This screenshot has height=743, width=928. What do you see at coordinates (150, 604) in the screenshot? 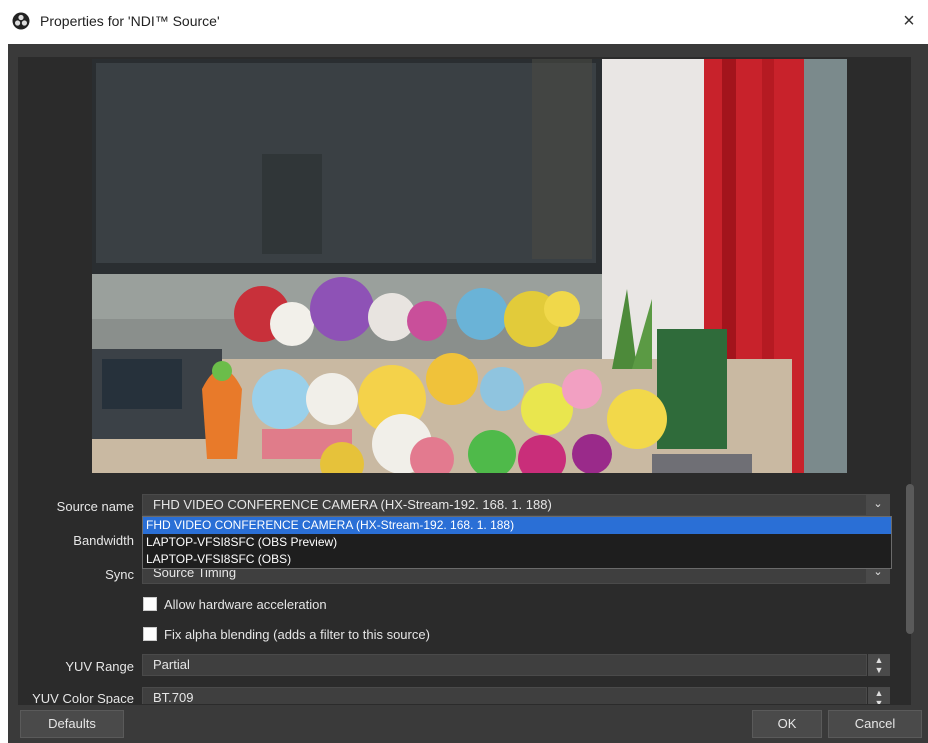
I see `hw-accel-checkbox` at bounding box center [150, 604].